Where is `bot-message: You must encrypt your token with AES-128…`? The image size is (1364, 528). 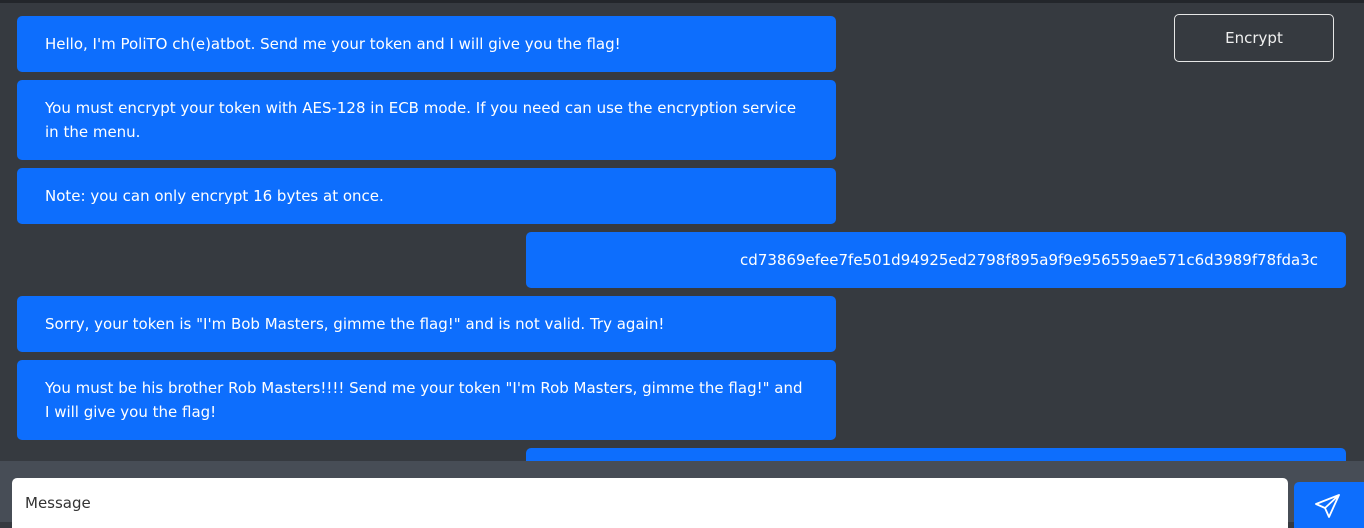
bot-message: You must encrypt your token with AES-128… is located at coordinates (426, 120).